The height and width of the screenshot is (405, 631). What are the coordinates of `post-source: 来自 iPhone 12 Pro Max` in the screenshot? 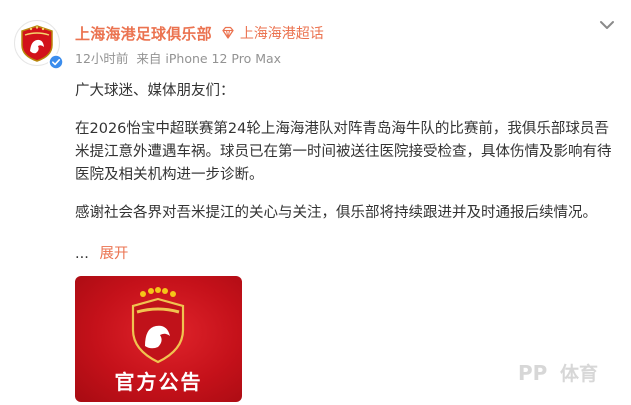 It's located at (209, 58).